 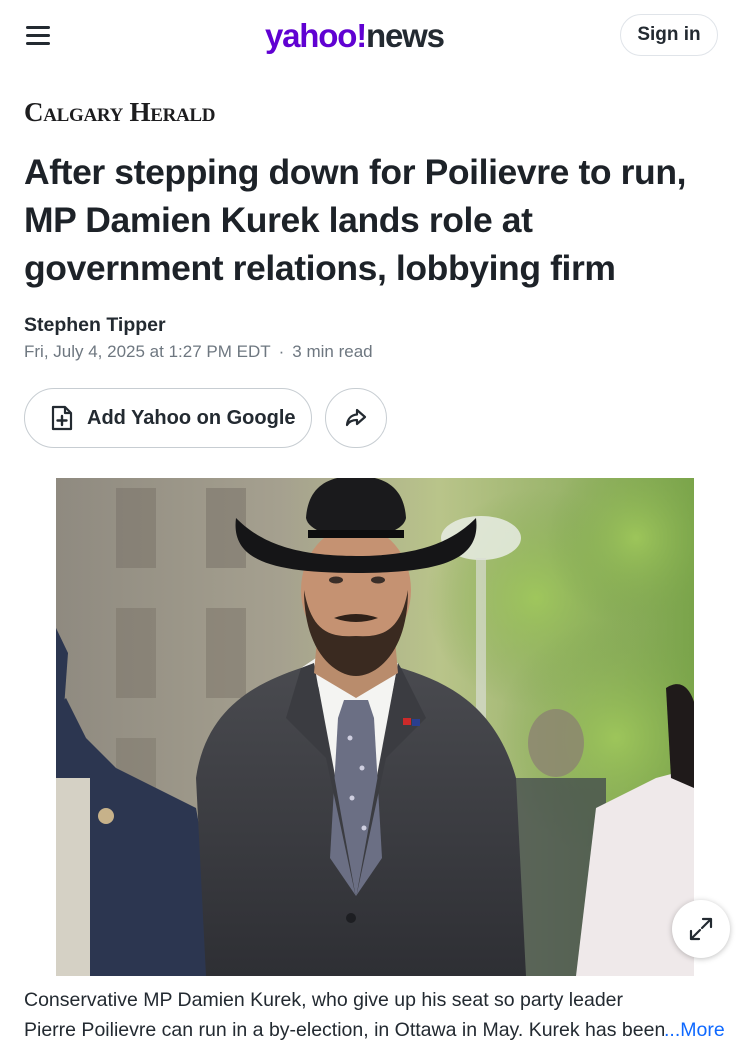 I want to click on expand-image-button, so click(x=701, y=929).